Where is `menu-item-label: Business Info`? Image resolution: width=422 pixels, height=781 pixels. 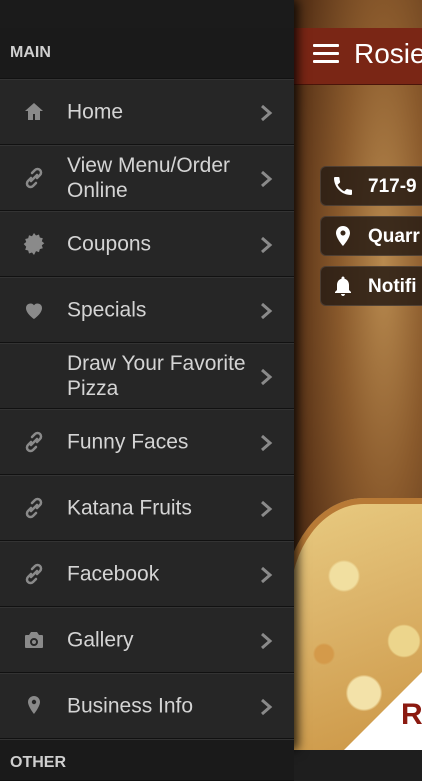 menu-item-label: Business Info is located at coordinates (130, 706).